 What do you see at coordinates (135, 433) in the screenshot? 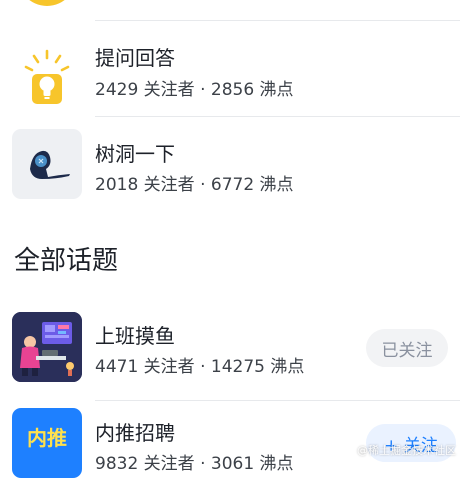
I see `topic-title: 内推招聘` at bounding box center [135, 433].